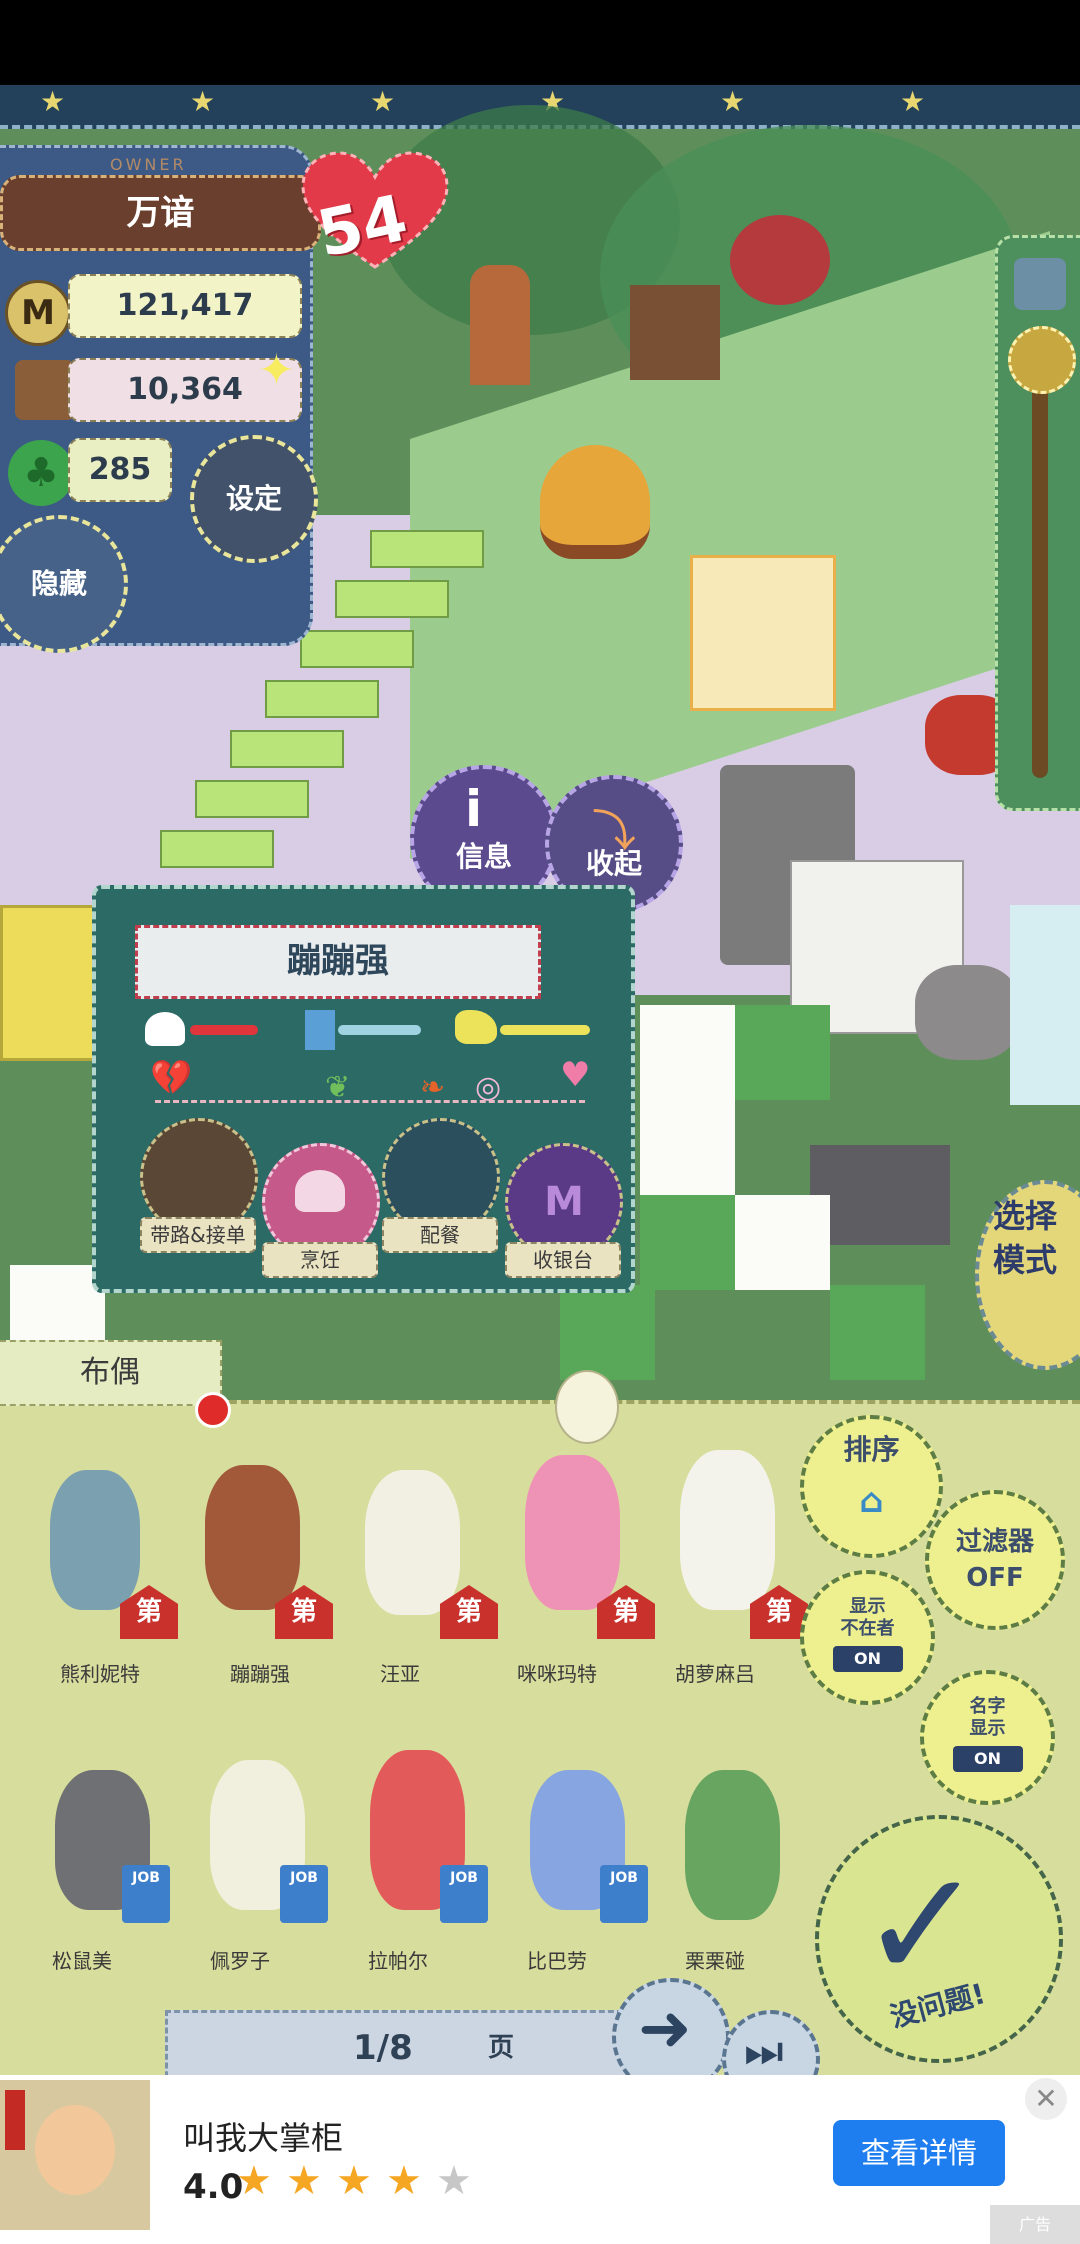 The height and width of the screenshot is (2244, 1080). What do you see at coordinates (338, 962) in the screenshot?
I see `bear-name-banner: 蹦蹦强` at bounding box center [338, 962].